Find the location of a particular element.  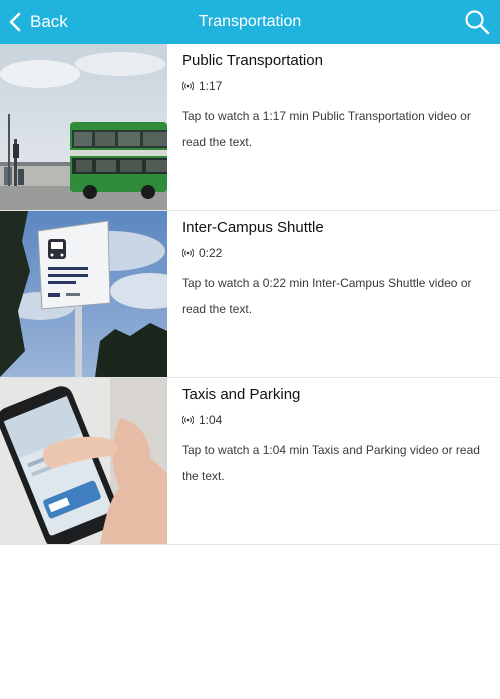

shuttle-bus-sign-photo is located at coordinates (83, 294).